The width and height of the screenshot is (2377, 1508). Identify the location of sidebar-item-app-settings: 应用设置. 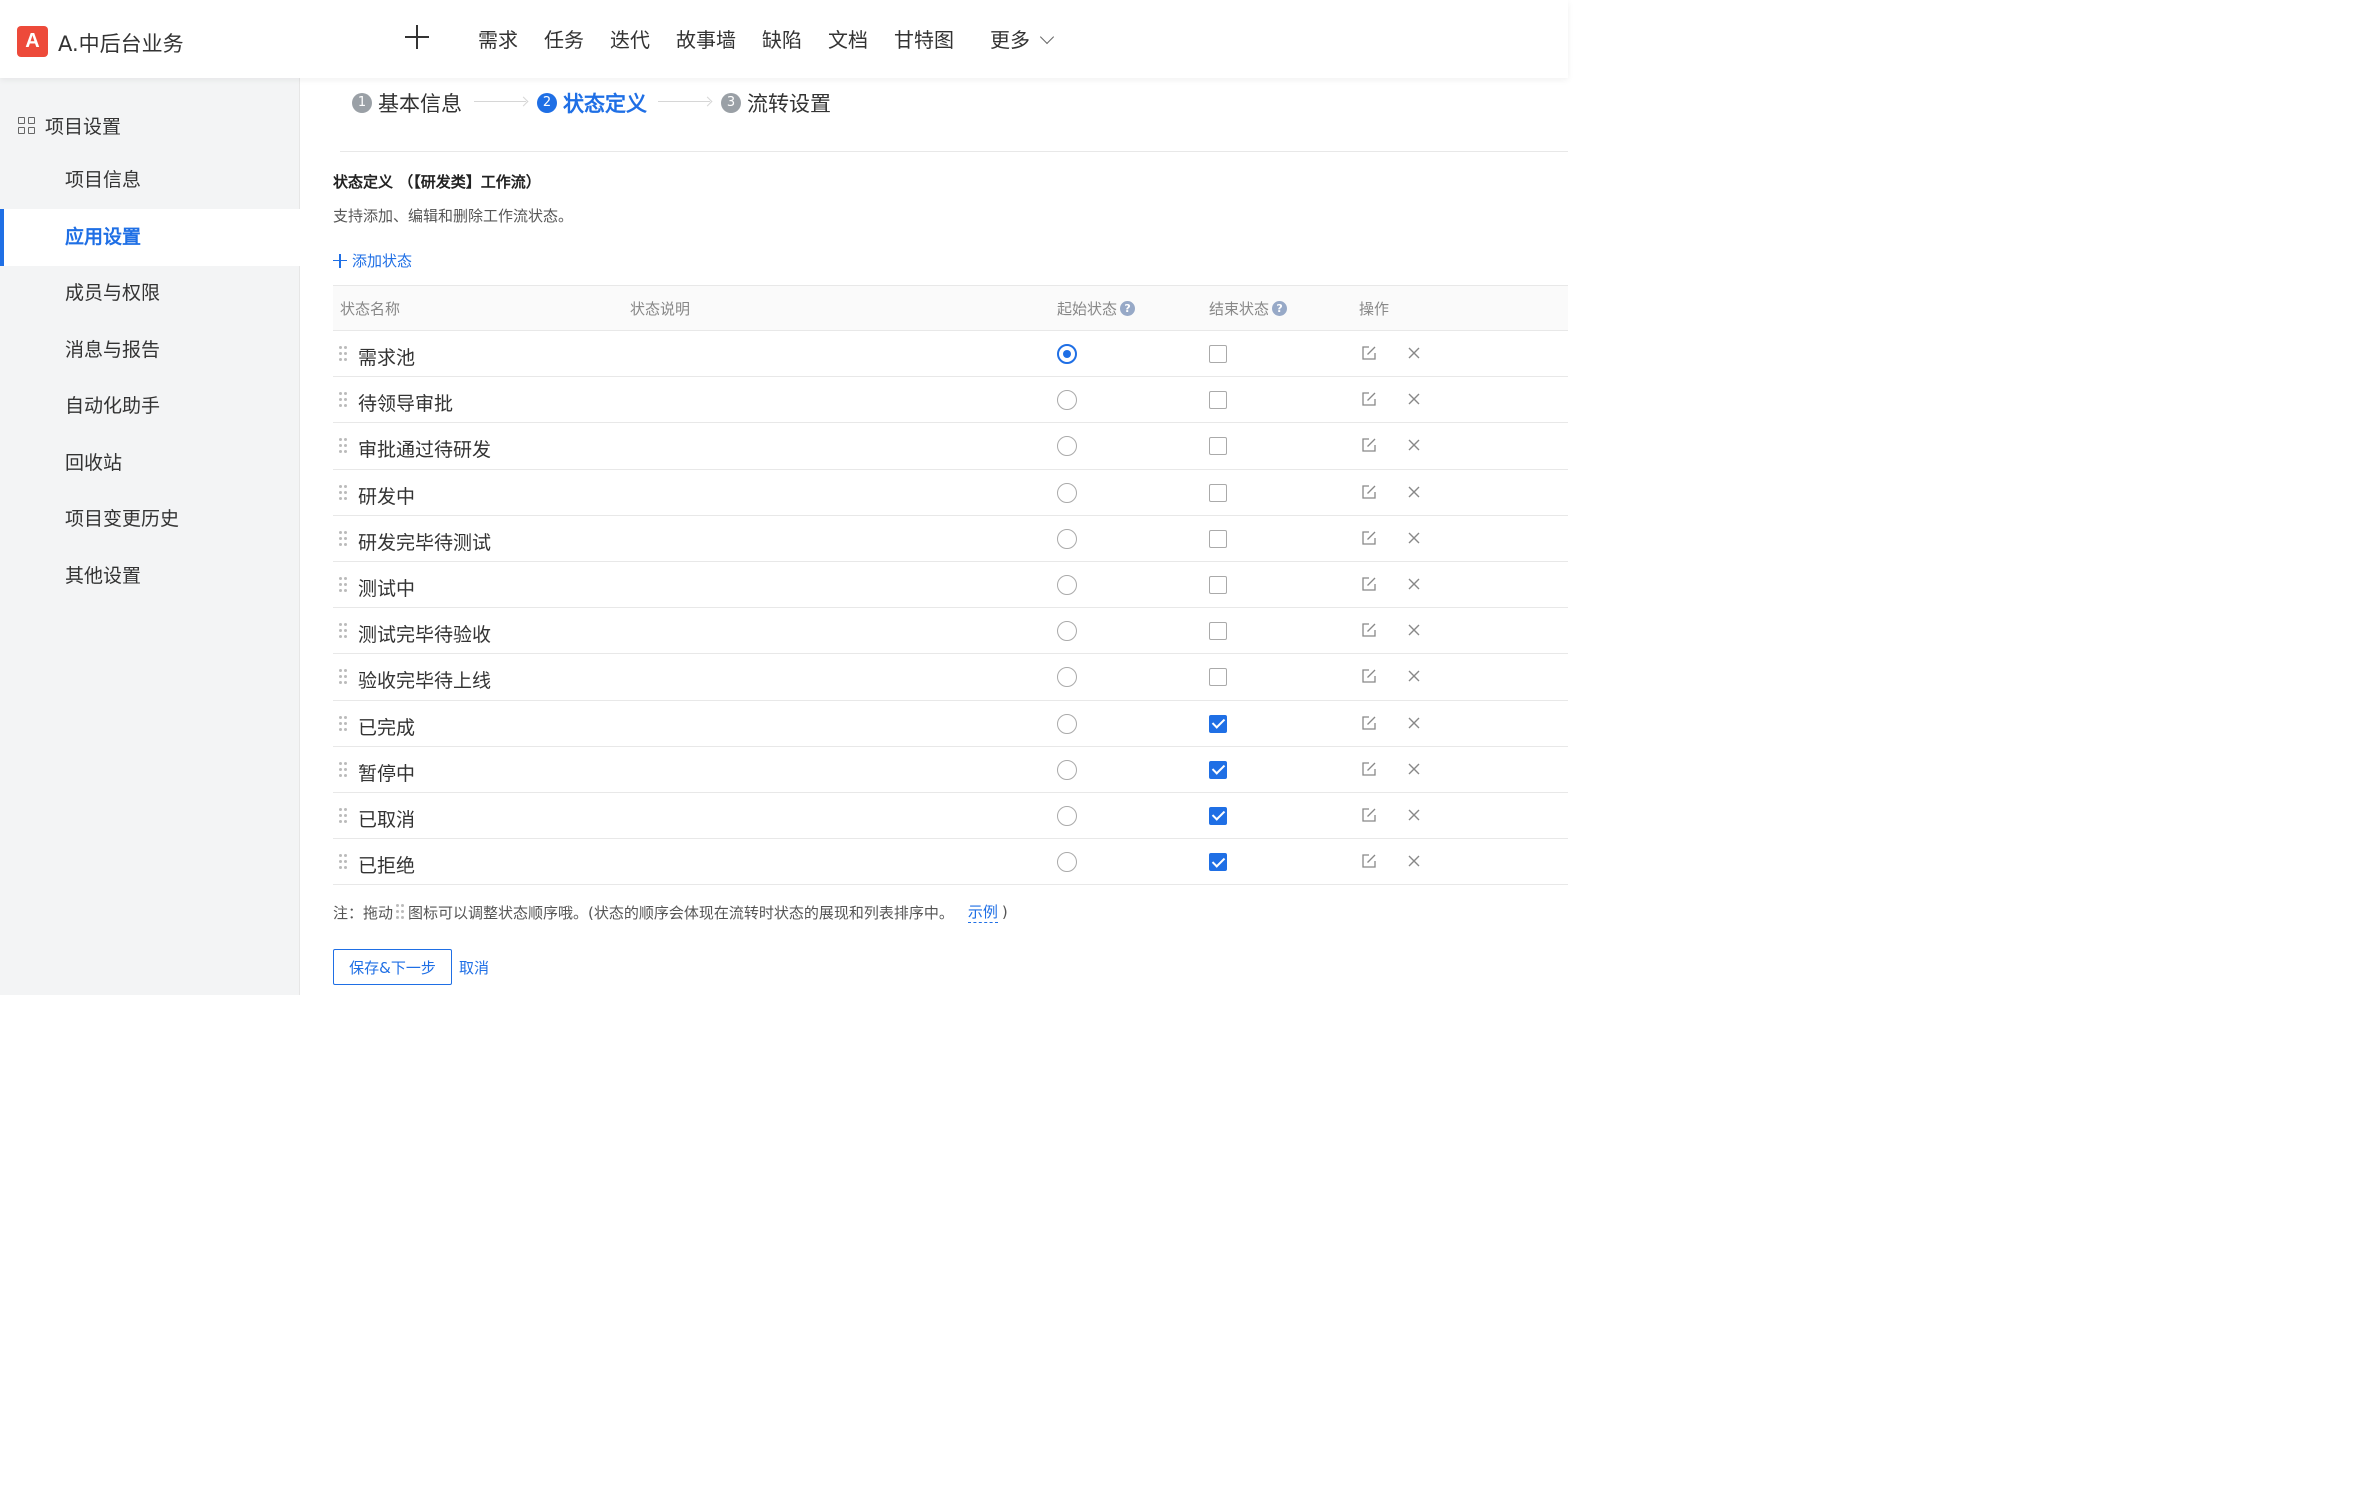
(150, 237).